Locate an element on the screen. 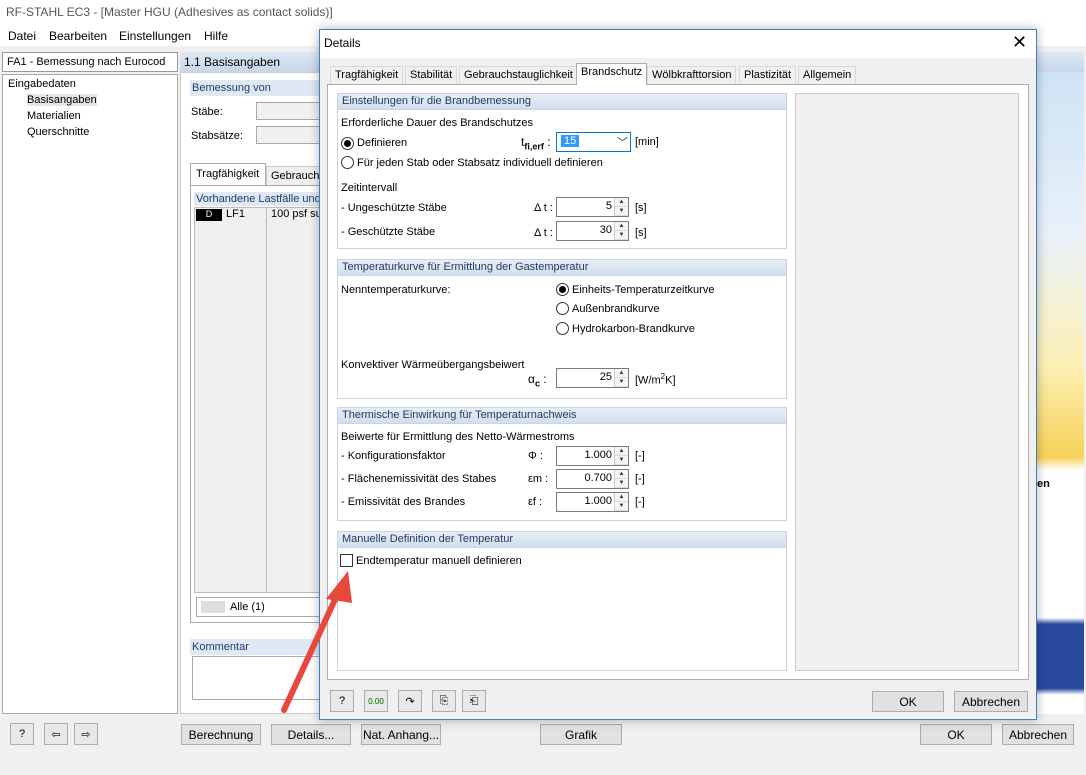  alpha-char: α is located at coordinates (531, 379).